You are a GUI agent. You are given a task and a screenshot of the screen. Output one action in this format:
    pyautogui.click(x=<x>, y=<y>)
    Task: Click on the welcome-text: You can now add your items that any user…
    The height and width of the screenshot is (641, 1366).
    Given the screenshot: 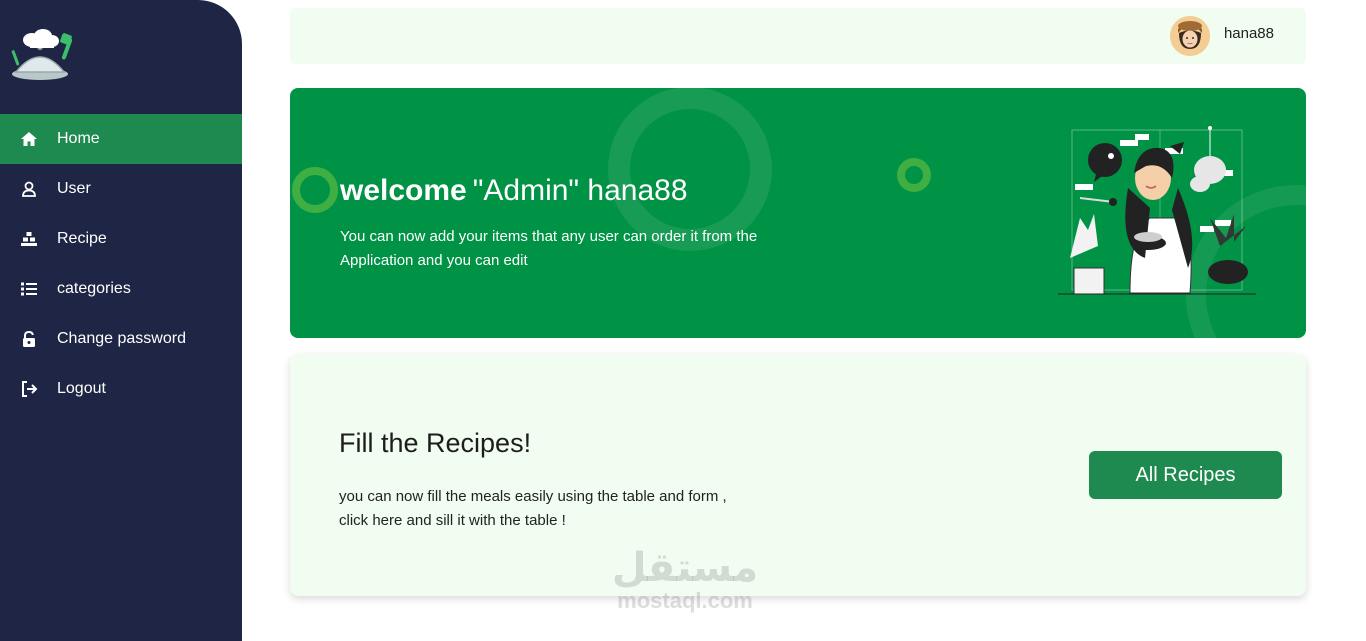 What is the action you would take?
    pyautogui.click(x=549, y=248)
    